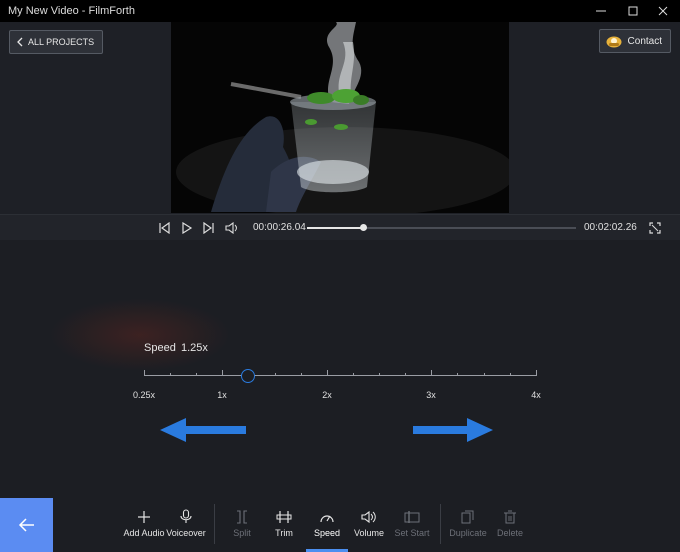 Image resolution: width=680 pixels, height=552 pixels. Describe the element at coordinates (144, 533) in the screenshot. I see `add-audio-label: Add Audio` at that location.